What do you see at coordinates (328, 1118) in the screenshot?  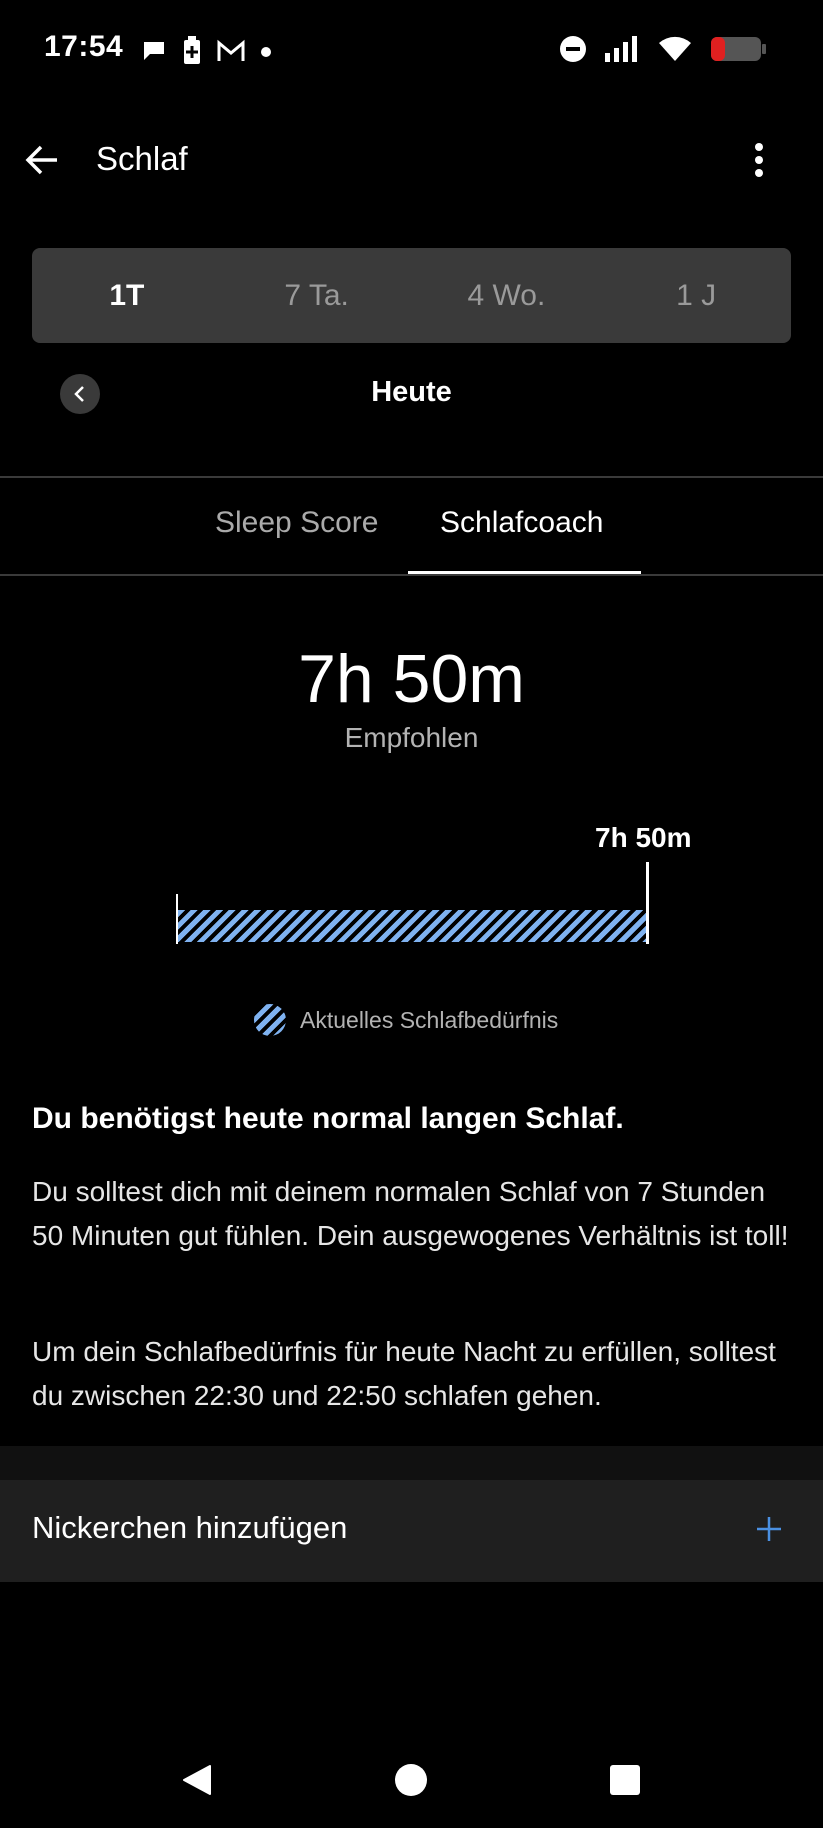 I see `coach-headline: Du benötigst heute normal langen Schlaf.` at bounding box center [328, 1118].